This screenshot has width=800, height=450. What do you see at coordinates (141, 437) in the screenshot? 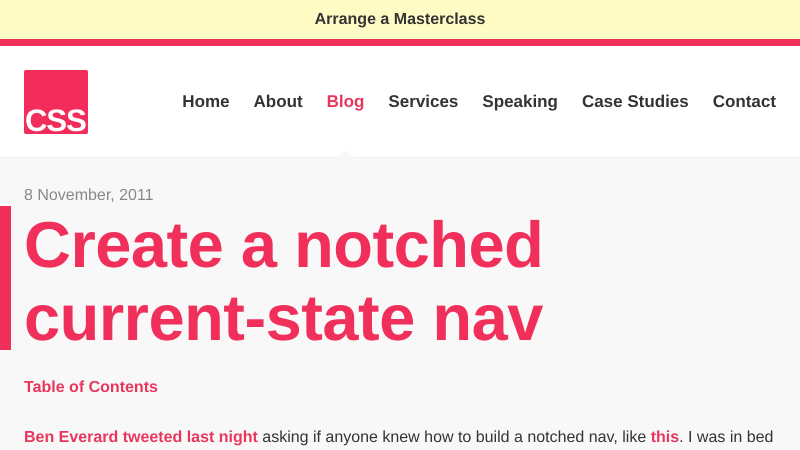
I see `inline-link: Ben Everard tweeted last night` at bounding box center [141, 437].